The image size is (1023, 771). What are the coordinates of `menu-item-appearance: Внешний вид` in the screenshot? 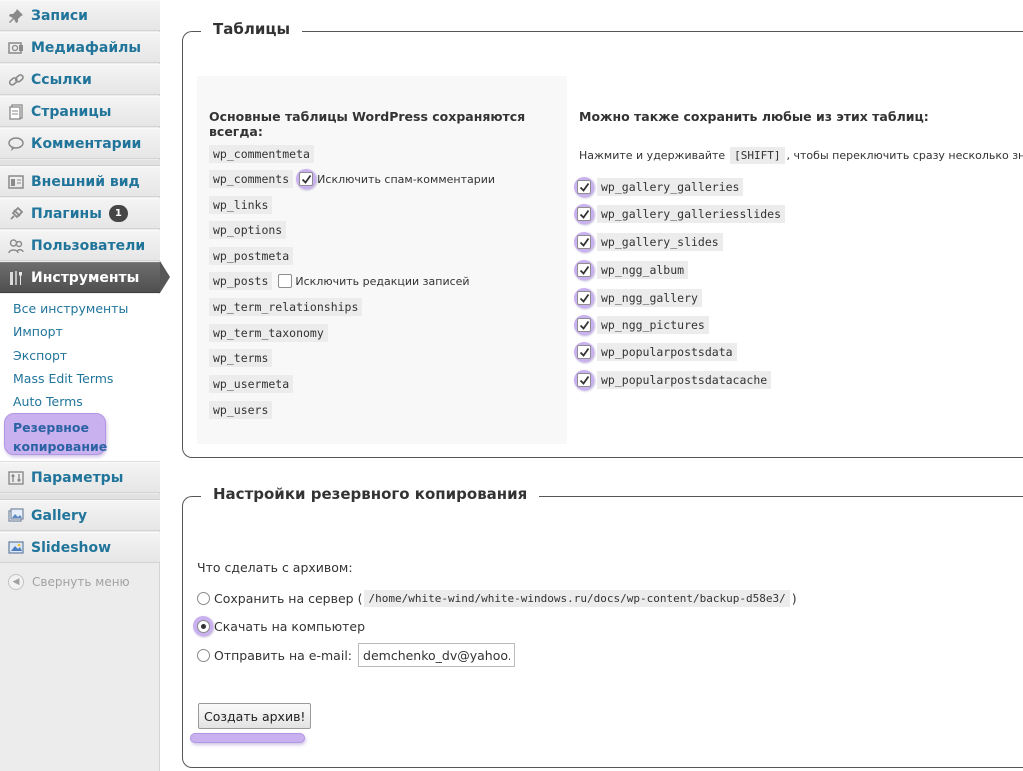 It's located at (80, 181).